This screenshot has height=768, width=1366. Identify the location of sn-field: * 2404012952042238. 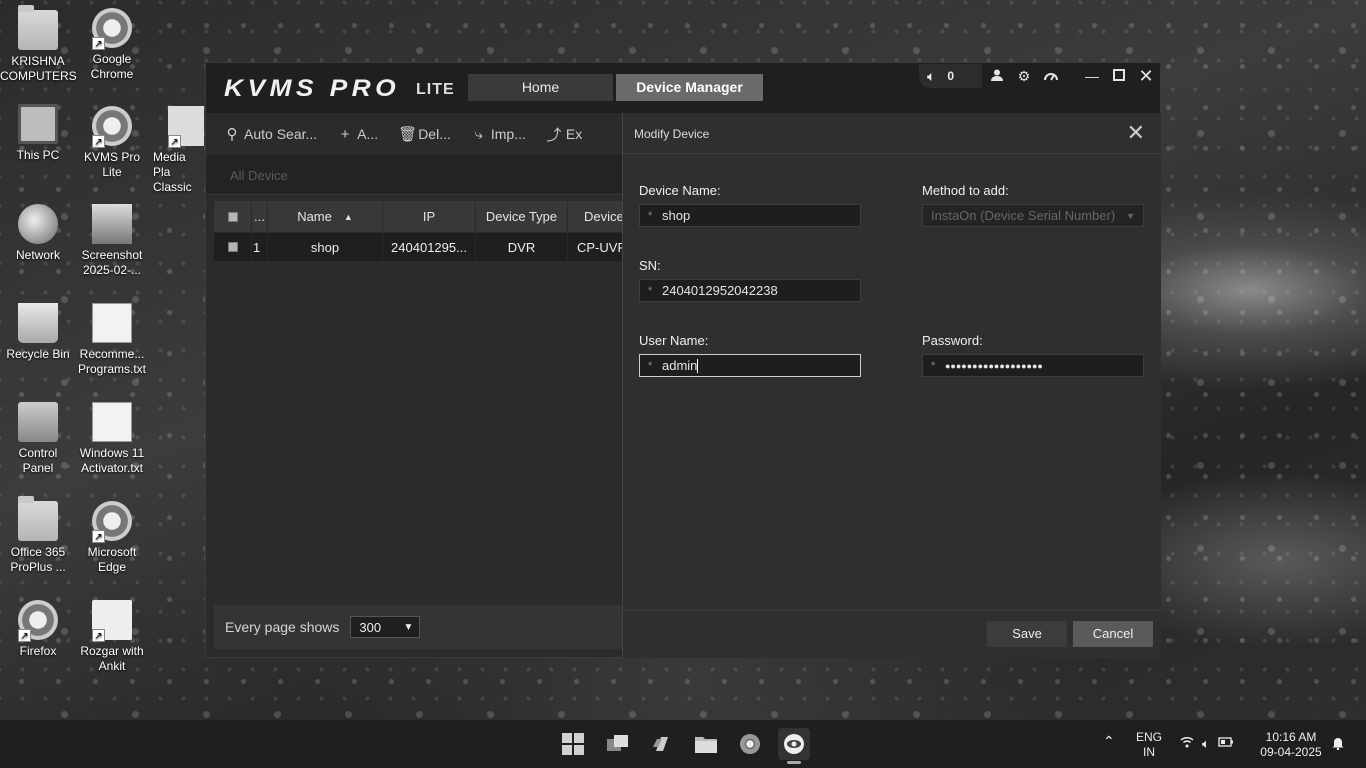
(750, 290).